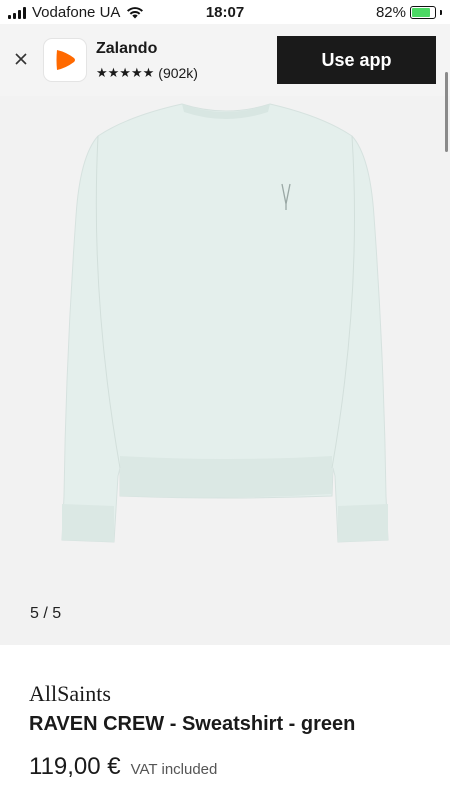 This screenshot has height=800, width=450. I want to click on app-rating: ★★★★★ (902k), so click(147, 73).